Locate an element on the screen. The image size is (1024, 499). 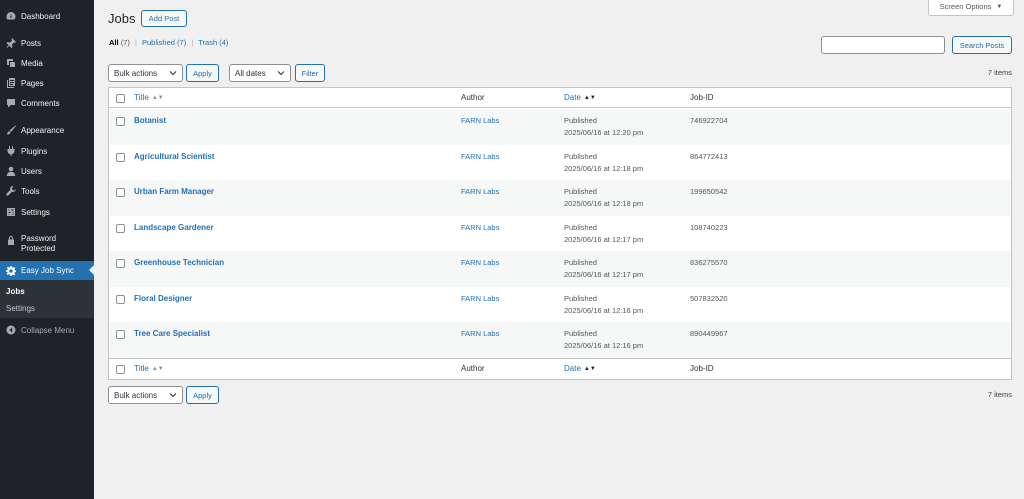
sort-icon: ▲▼ is located at coordinates (157, 369).